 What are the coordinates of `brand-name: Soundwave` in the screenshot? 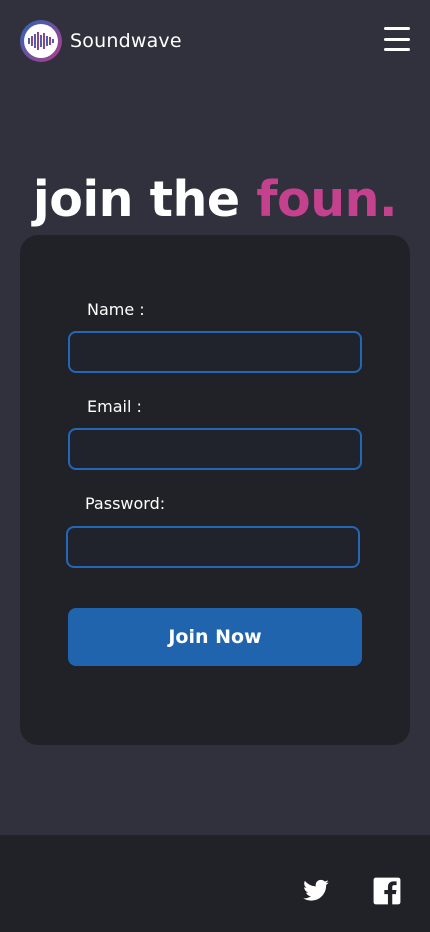 It's located at (126, 41).